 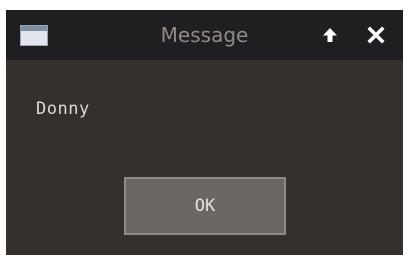 I want to click on window-title: Message, so click(x=204, y=35).